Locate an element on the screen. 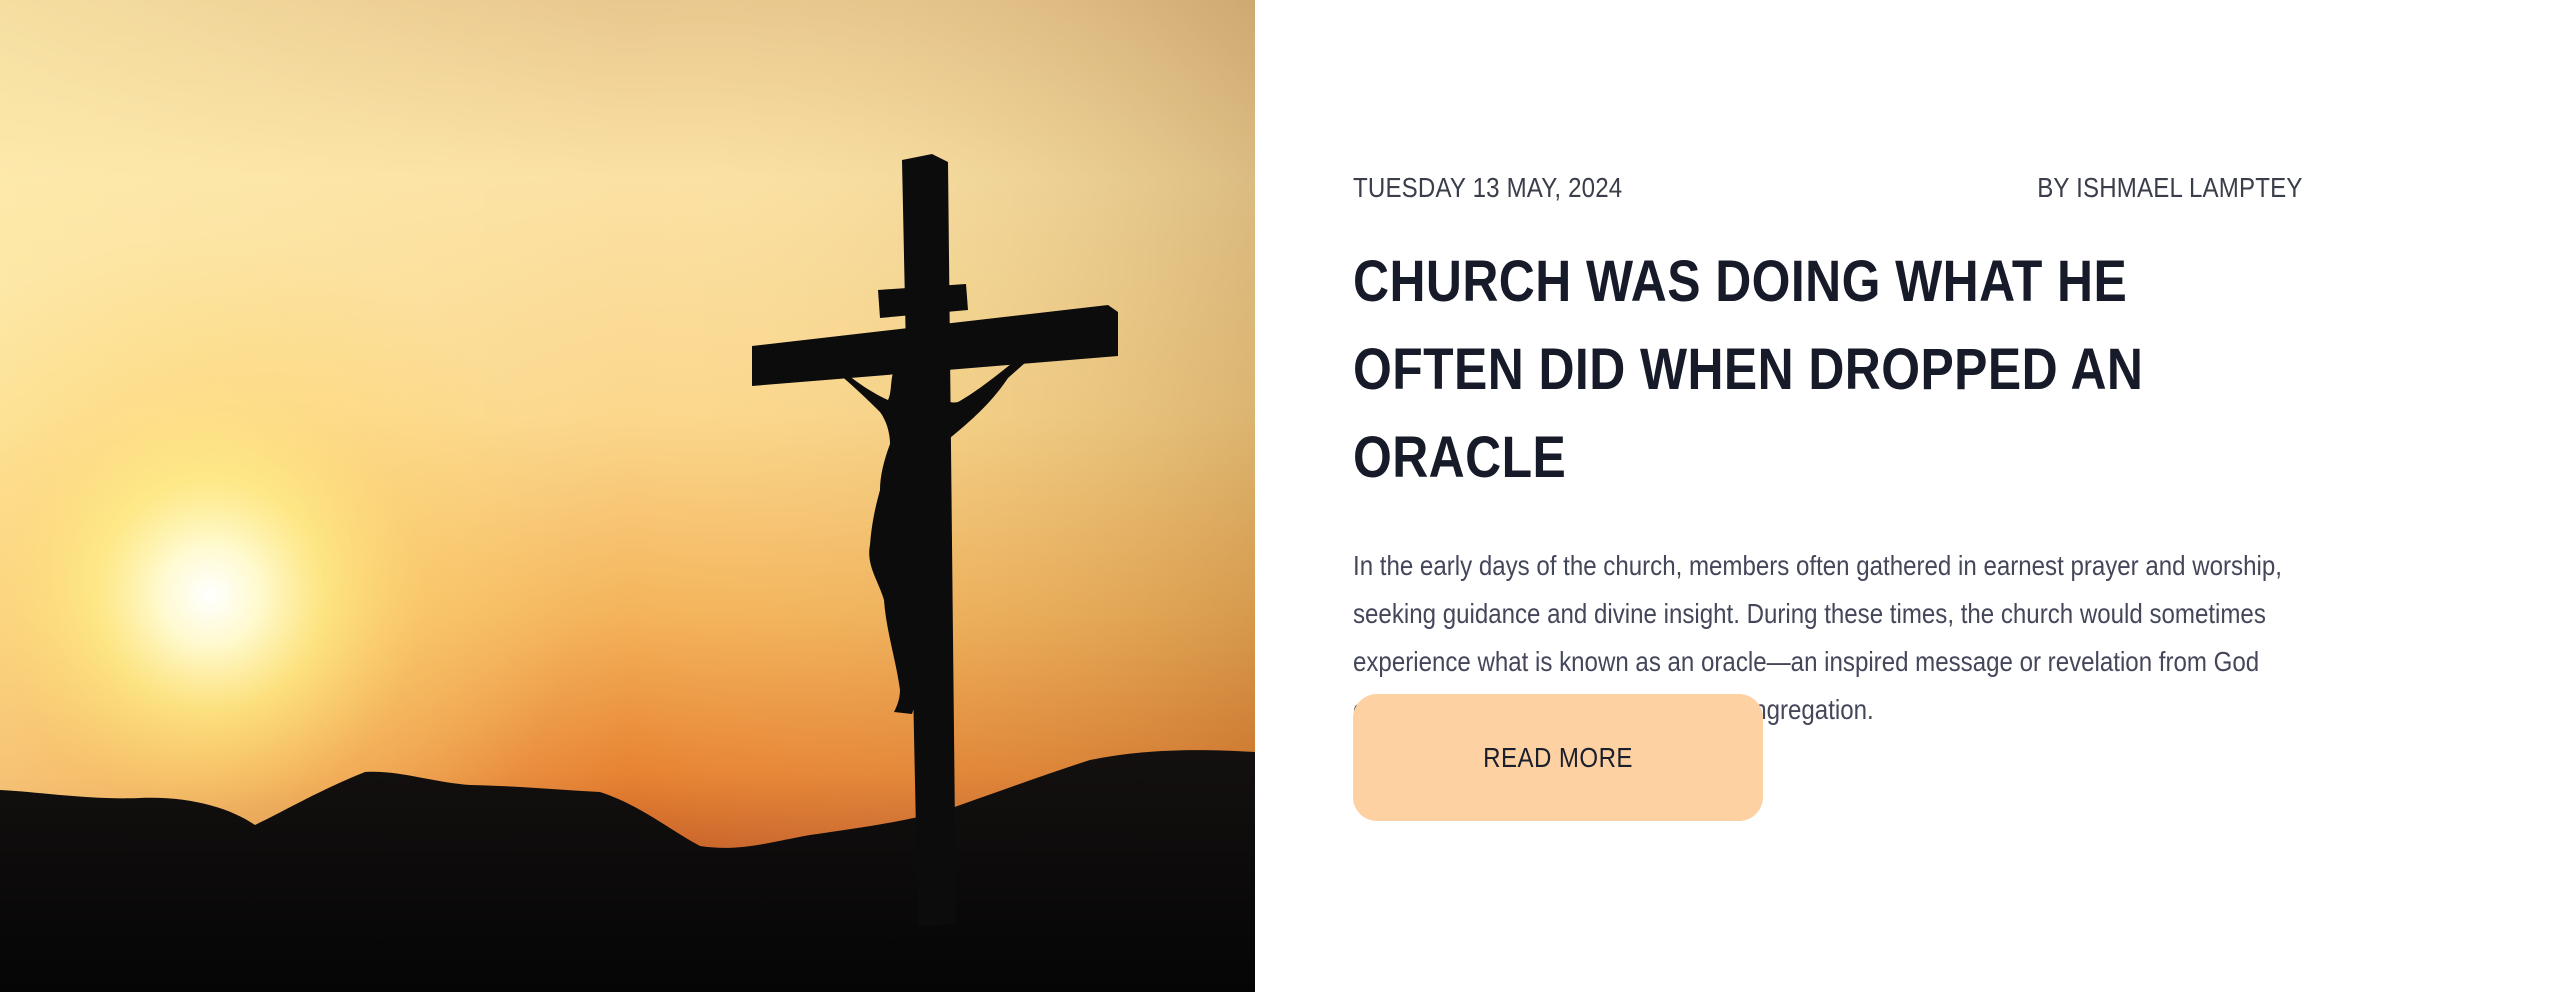 The height and width of the screenshot is (992, 2560). post-author: BY ISHMAEL LAMPTEY is located at coordinates (2170, 187).